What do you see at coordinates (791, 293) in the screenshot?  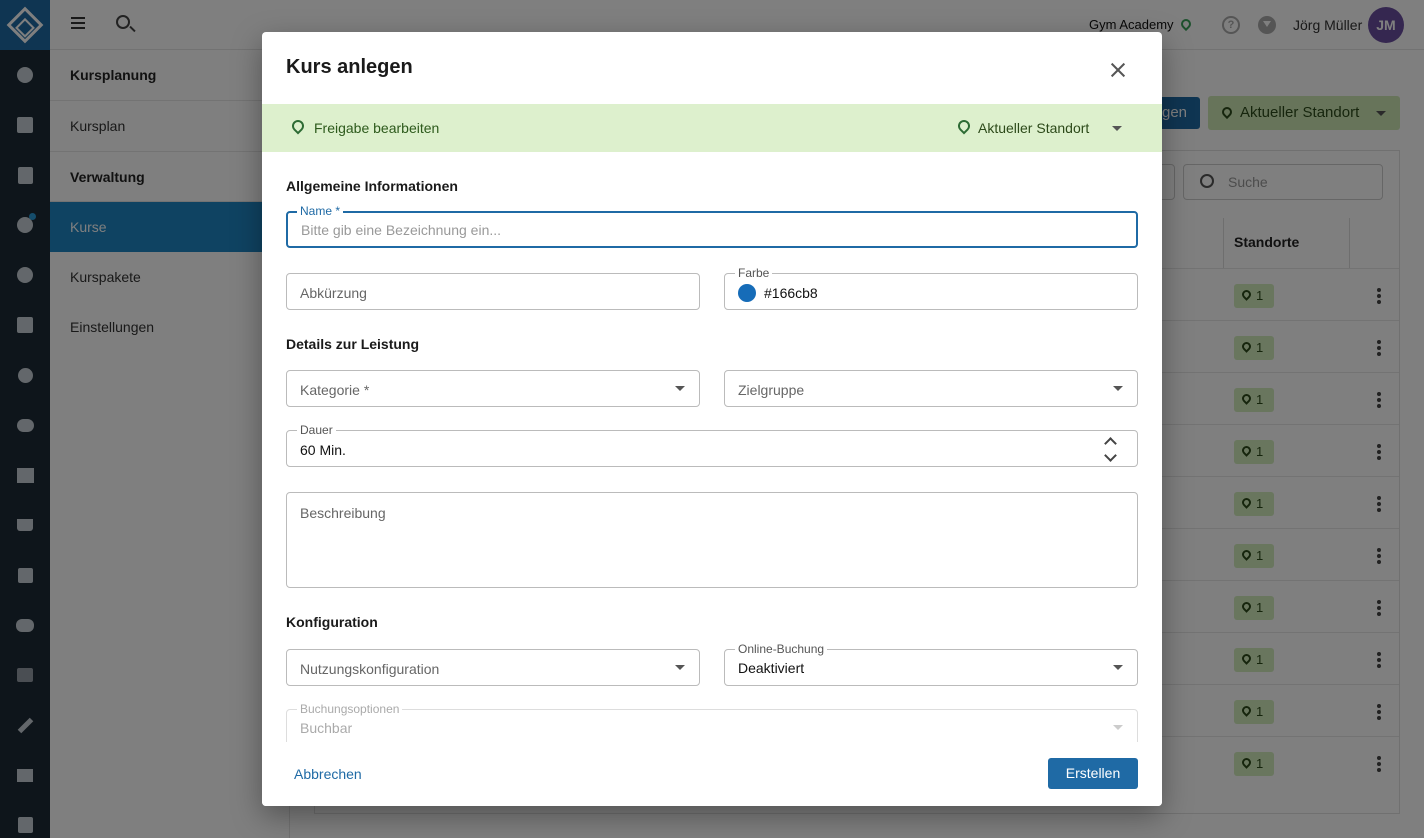 I see `color-value: #166cb8` at bounding box center [791, 293].